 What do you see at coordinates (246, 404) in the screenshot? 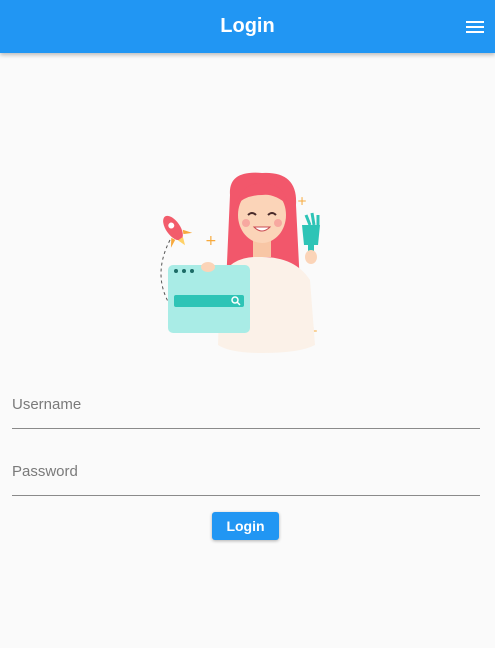
I see `username-input` at bounding box center [246, 404].